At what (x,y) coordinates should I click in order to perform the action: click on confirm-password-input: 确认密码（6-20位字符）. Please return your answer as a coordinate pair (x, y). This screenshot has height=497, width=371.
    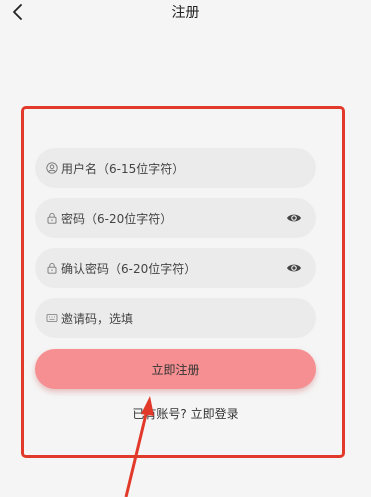
    Looking at the image, I should click on (175, 268).